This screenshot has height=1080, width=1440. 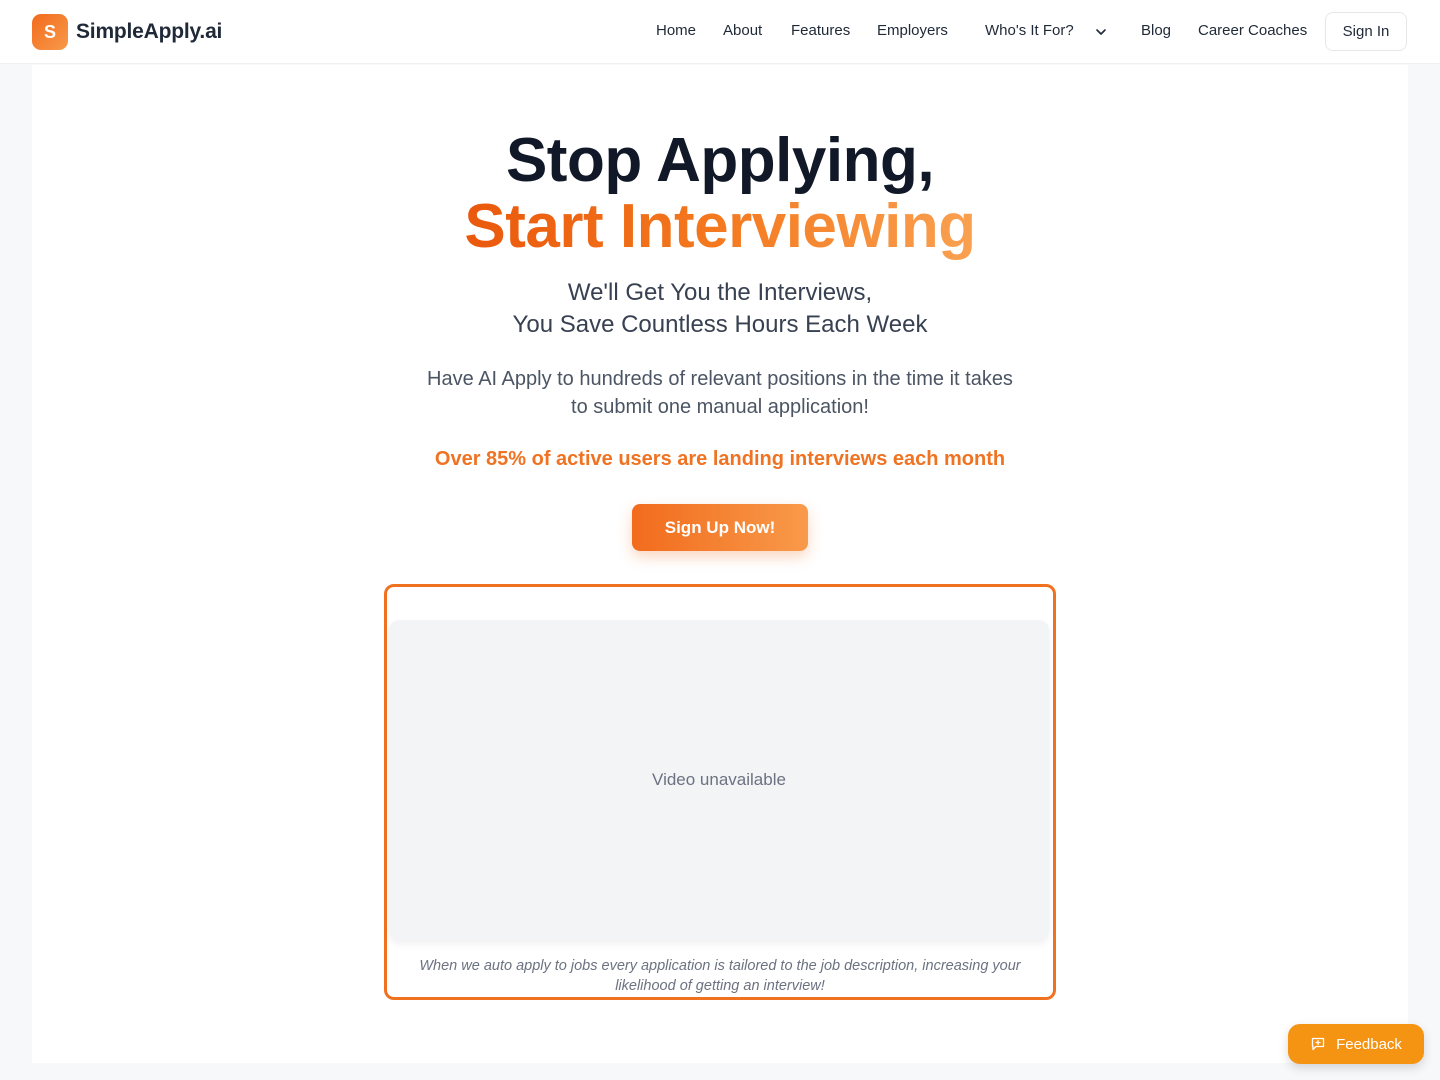 What do you see at coordinates (742, 30) in the screenshot?
I see `nav-about: About` at bounding box center [742, 30].